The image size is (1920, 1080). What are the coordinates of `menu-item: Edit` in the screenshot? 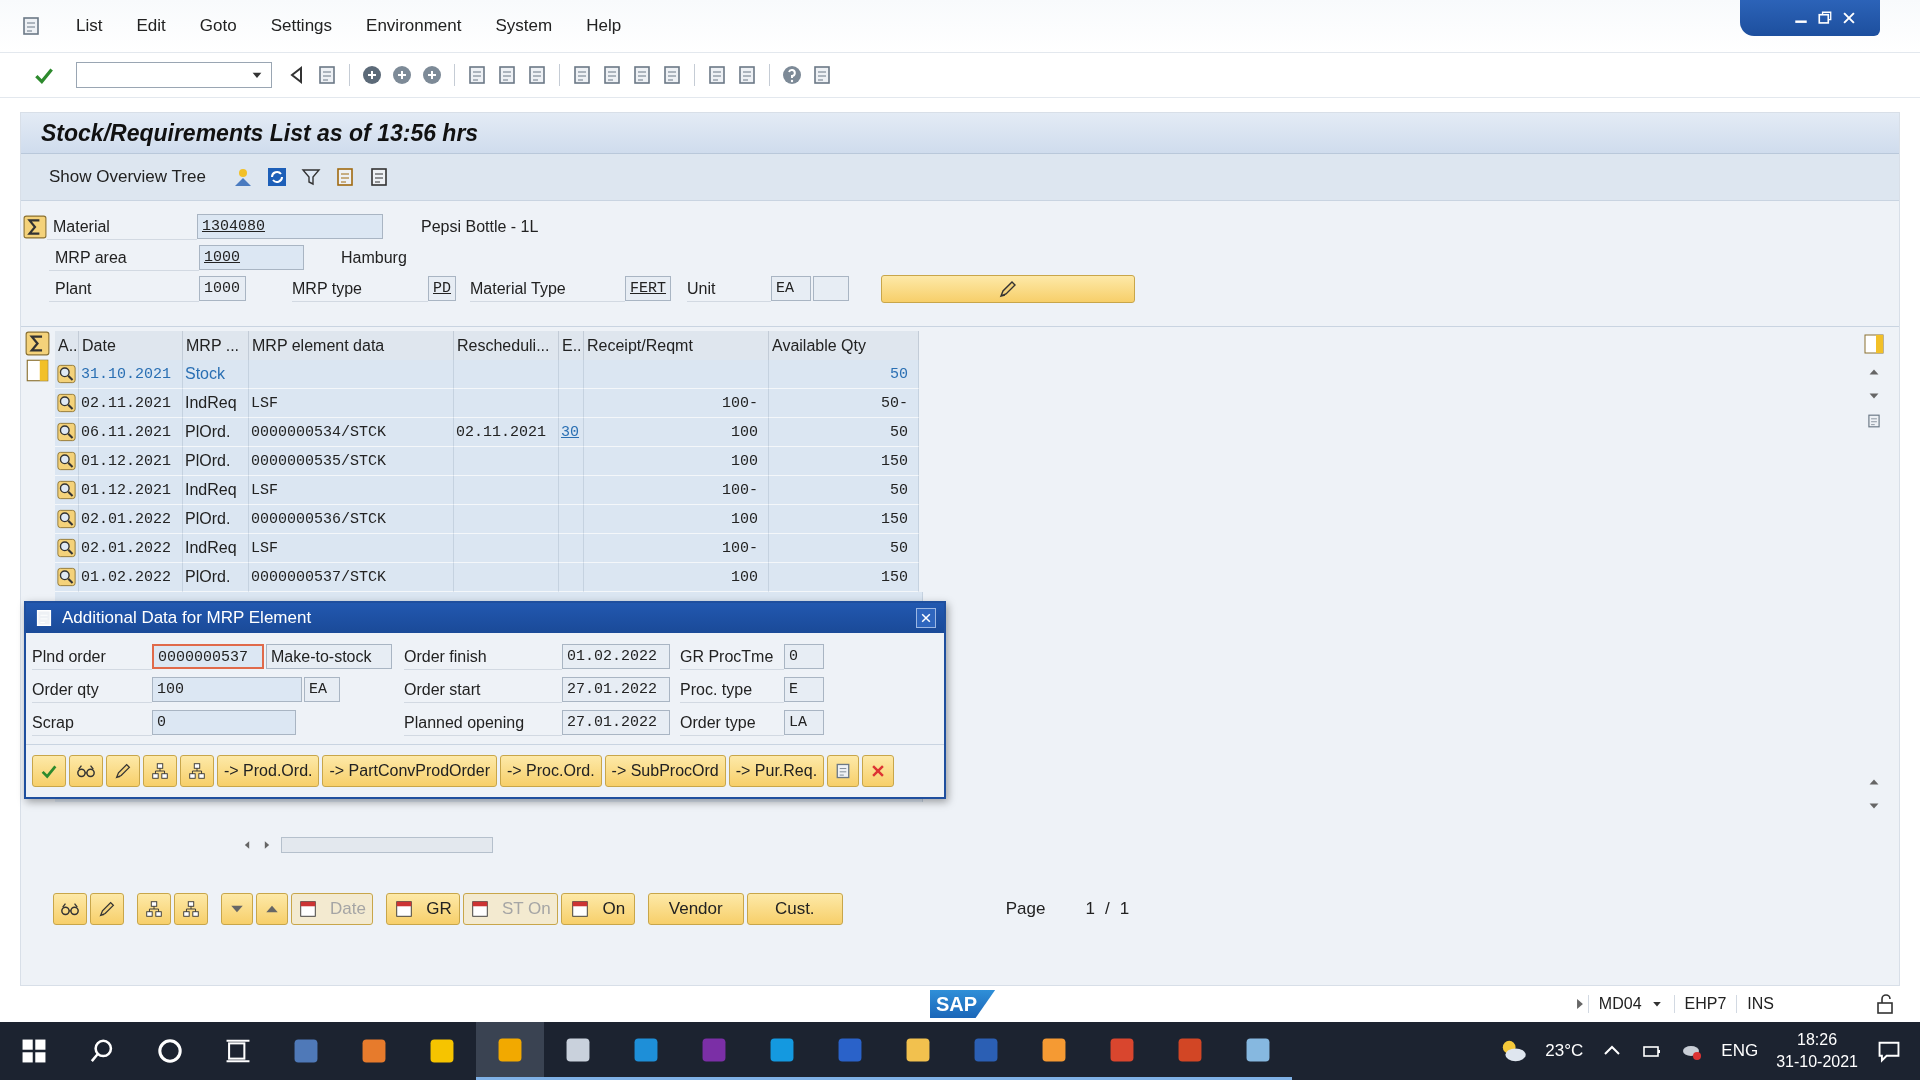 It's located at (151, 26).